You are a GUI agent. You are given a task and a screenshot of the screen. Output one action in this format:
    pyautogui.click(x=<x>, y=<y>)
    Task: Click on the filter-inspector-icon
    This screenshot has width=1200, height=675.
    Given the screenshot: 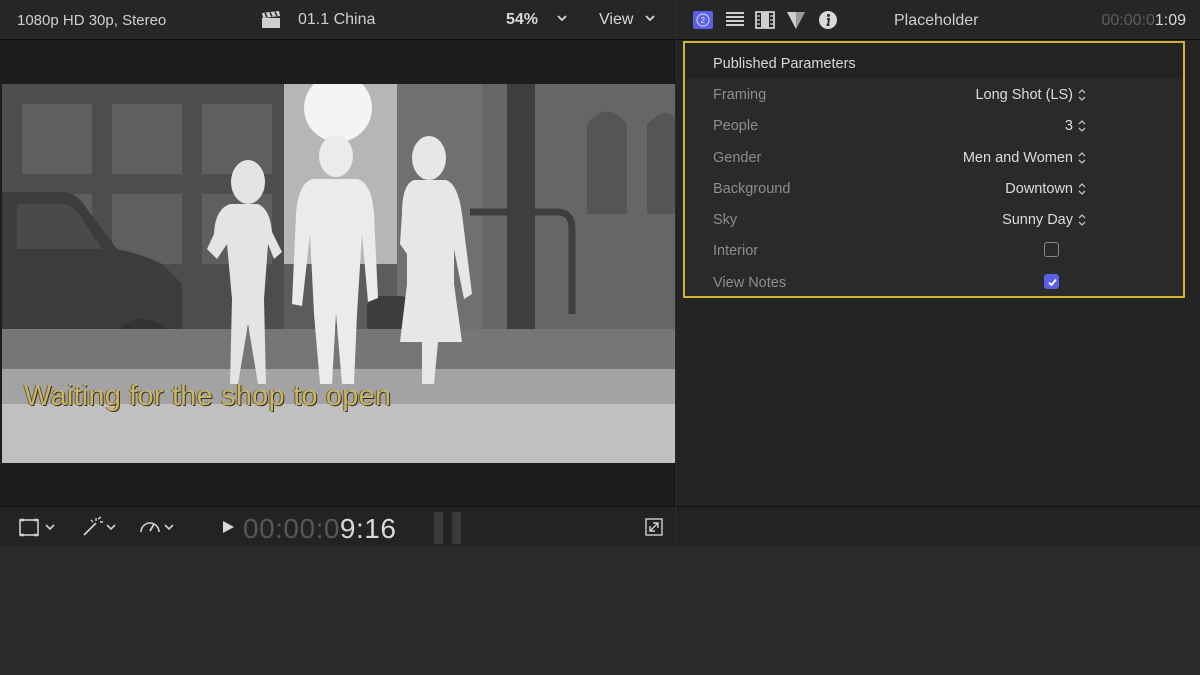 What is the action you would take?
    pyautogui.click(x=796, y=20)
    